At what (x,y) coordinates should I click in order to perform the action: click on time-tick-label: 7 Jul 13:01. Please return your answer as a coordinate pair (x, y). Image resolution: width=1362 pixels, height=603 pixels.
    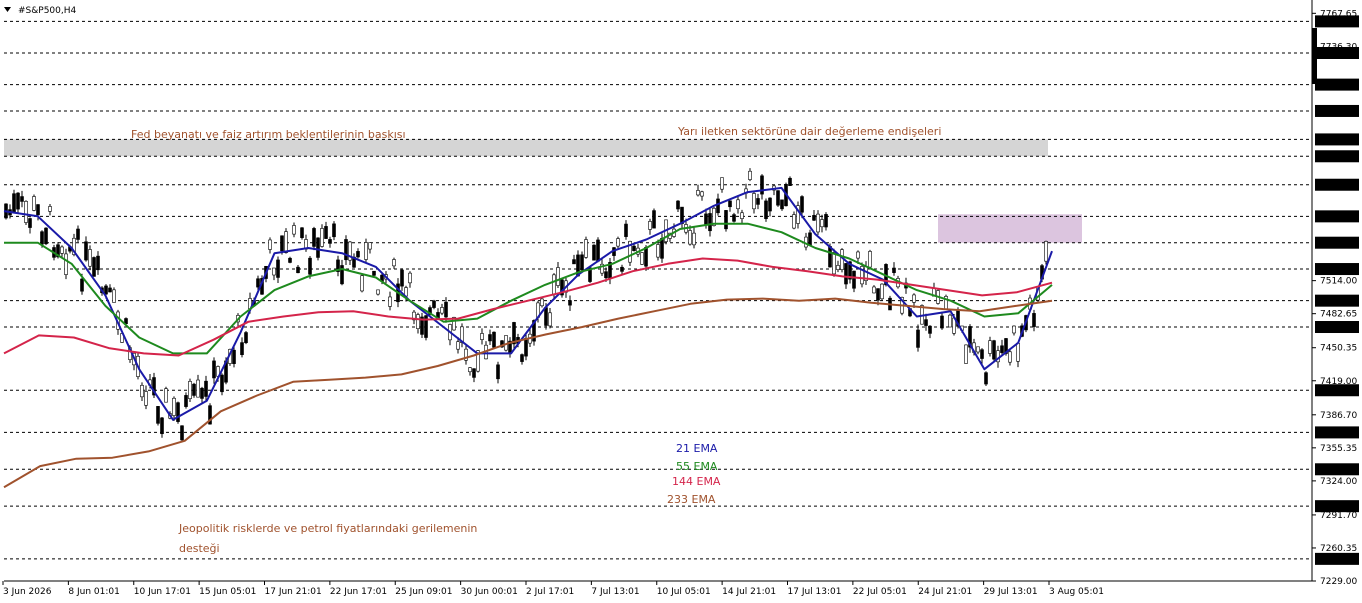
    Looking at the image, I should click on (615, 592).